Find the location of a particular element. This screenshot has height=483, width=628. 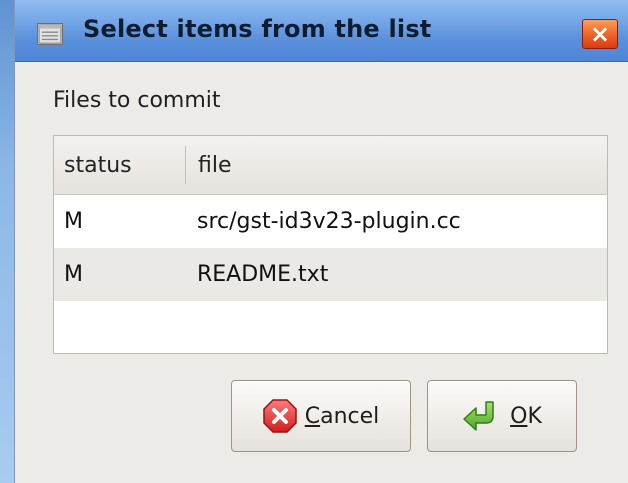

cancel-label-rest: ancel is located at coordinates (350, 416).